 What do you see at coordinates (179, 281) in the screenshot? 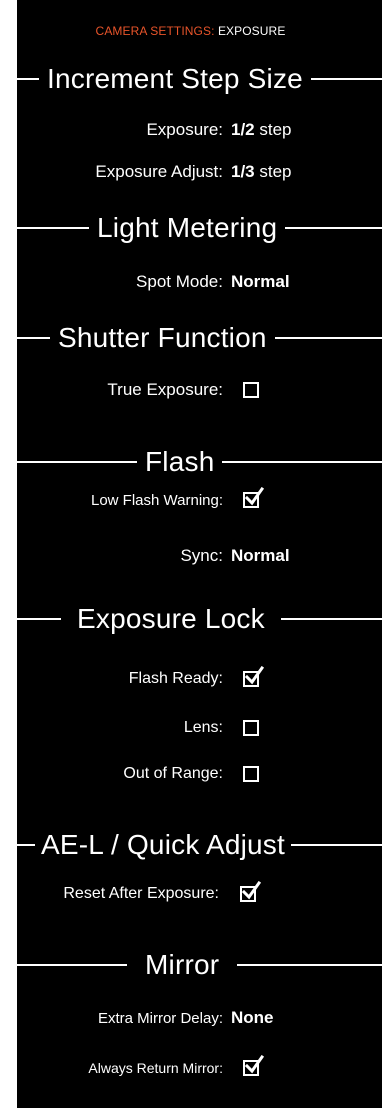
I see `spot-mode-label: Spot Mode:` at bounding box center [179, 281].